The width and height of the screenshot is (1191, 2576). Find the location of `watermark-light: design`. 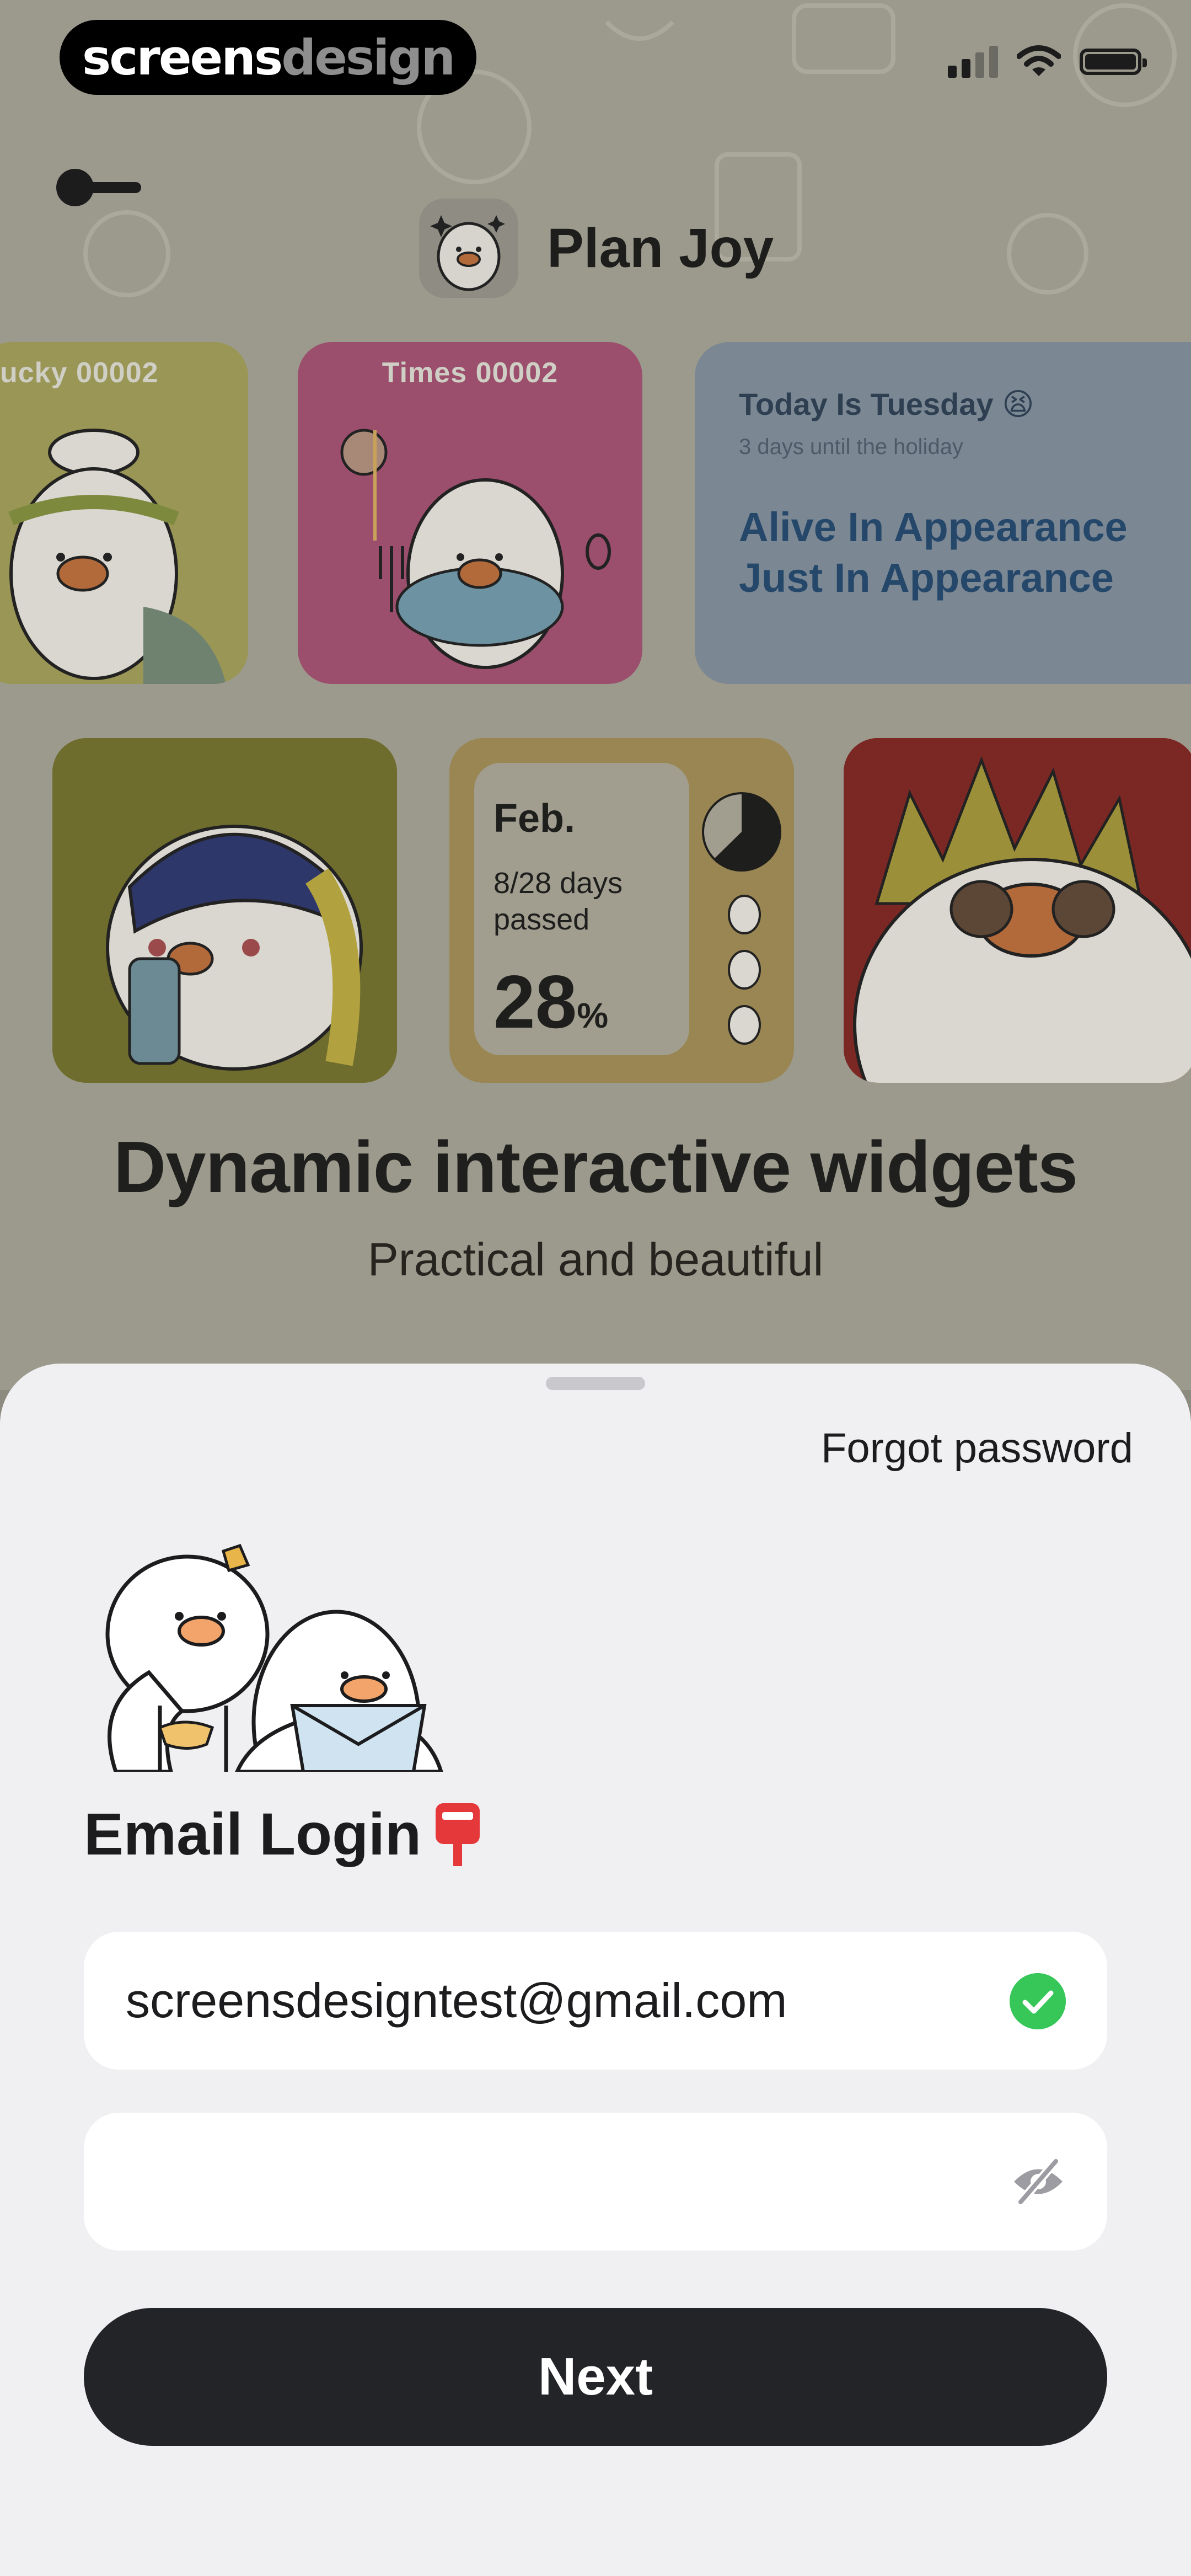

watermark-light: design is located at coordinates (368, 57).